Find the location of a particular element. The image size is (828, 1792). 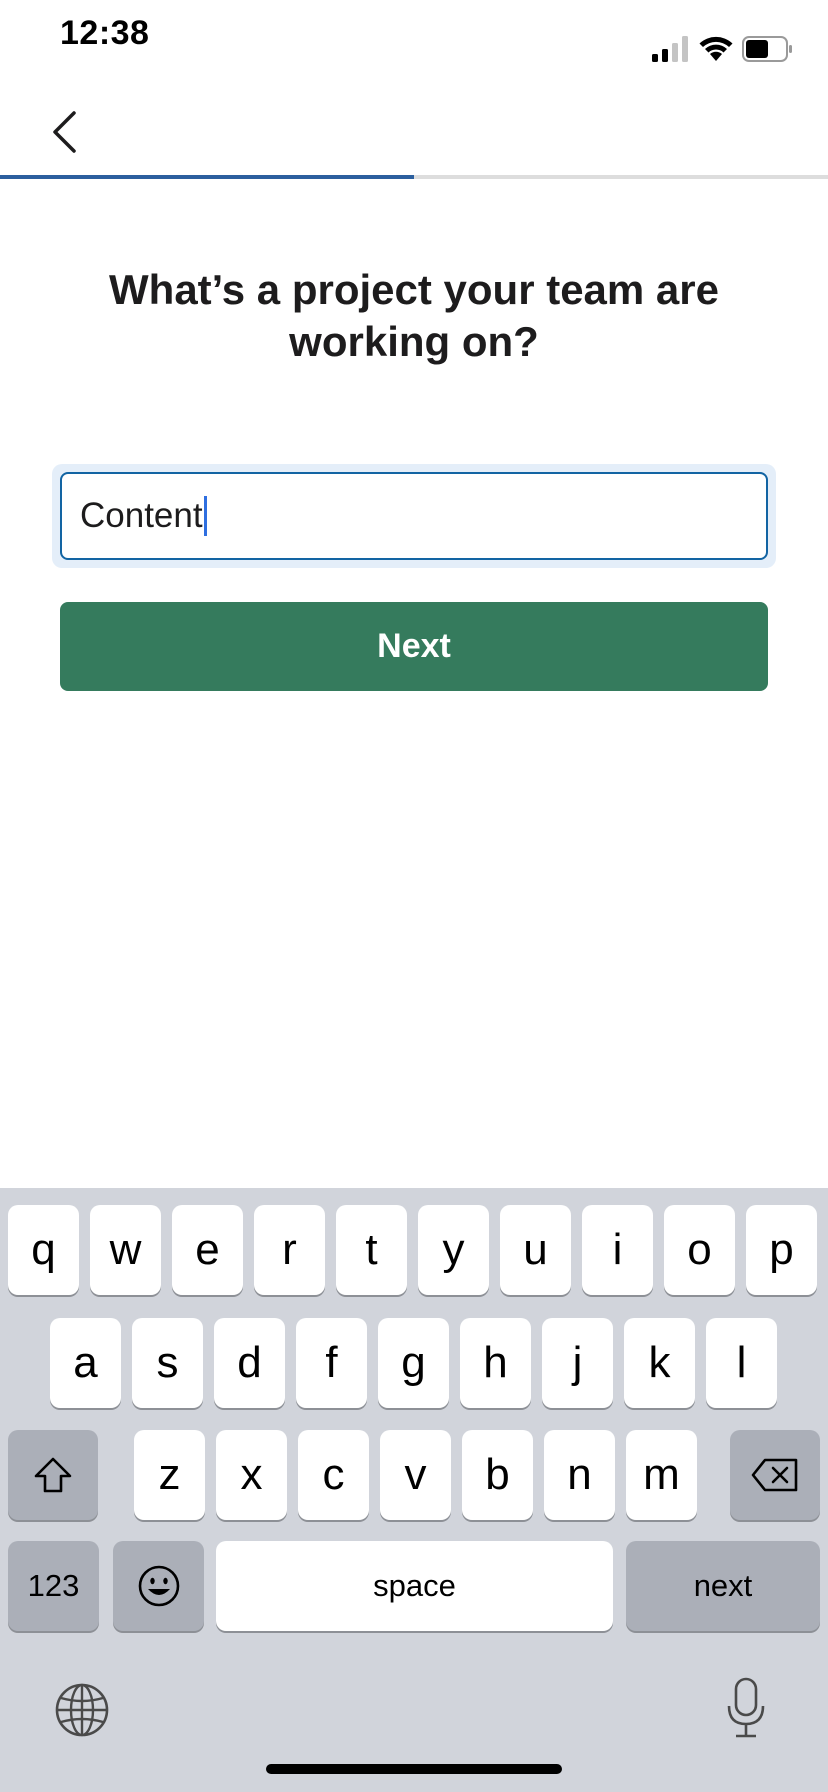

shift-key is located at coordinates (53, 1475).